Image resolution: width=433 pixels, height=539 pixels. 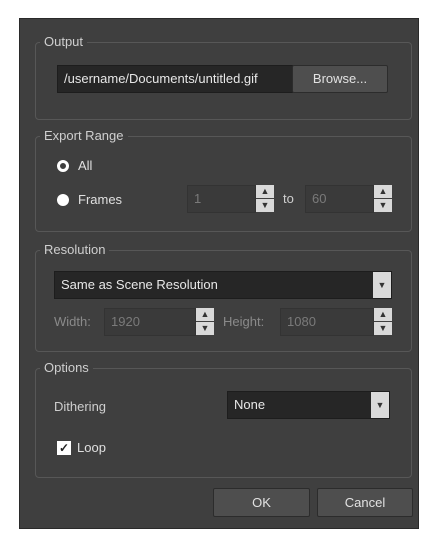 I want to click on frames-radio, so click(x=63, y=200).